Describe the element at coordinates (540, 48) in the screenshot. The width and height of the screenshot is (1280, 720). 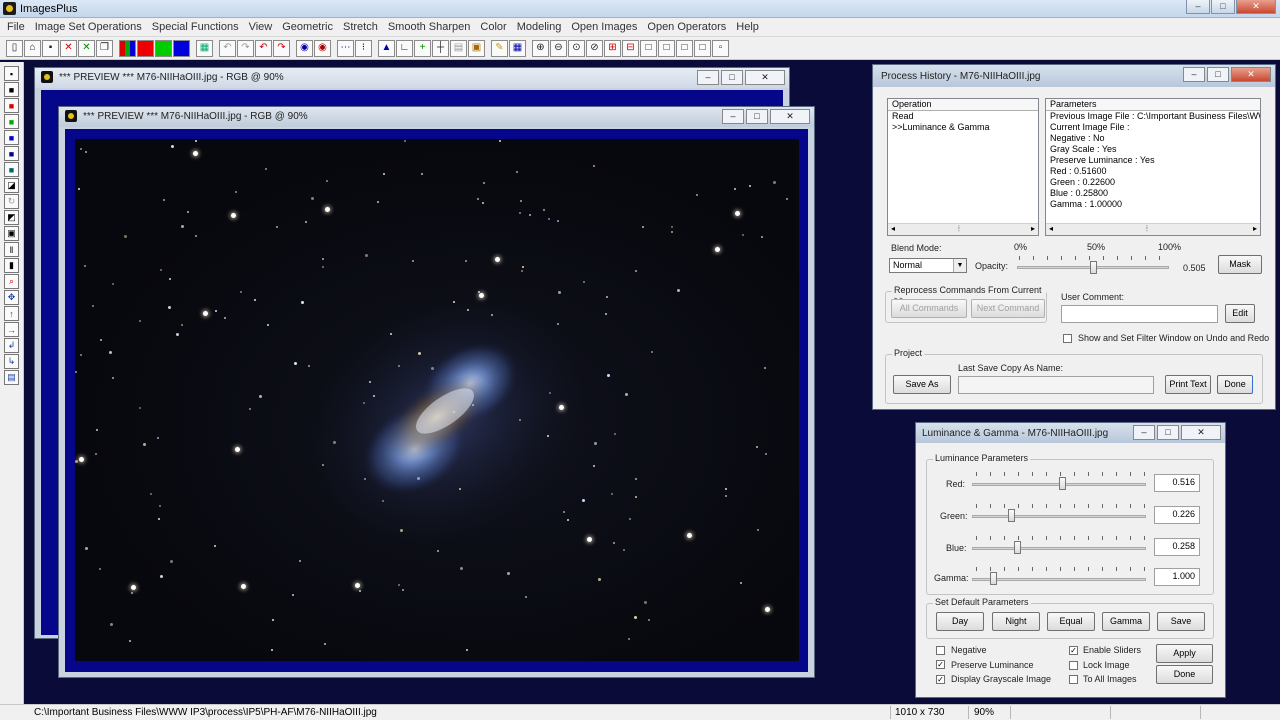
I see `zoom-in-icon: ⊕` at that location.